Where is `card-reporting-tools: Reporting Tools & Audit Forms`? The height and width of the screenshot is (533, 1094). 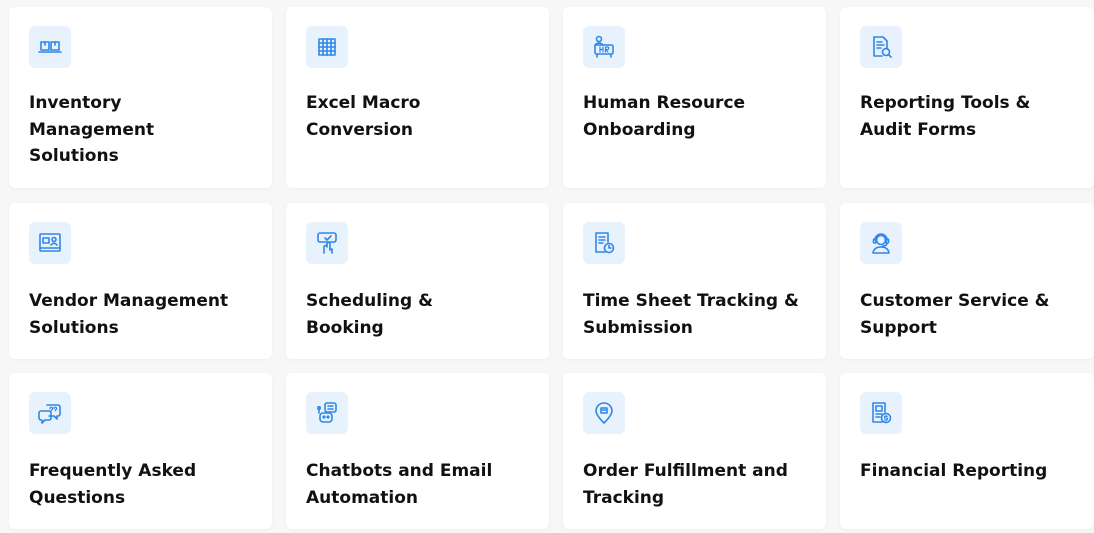
card-reporting-tools: Reporting Tools & Audit Forms is located at coordinates (967, 97).